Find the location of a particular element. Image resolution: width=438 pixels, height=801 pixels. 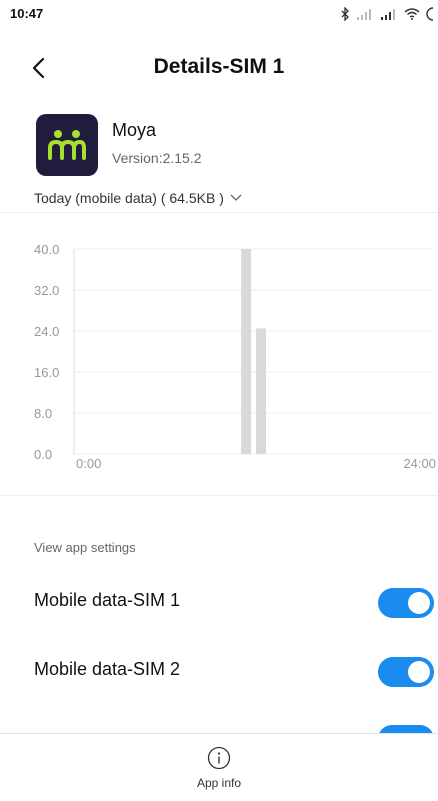

mobile-data-sim1-toggle is located at coordinates (406, 603).